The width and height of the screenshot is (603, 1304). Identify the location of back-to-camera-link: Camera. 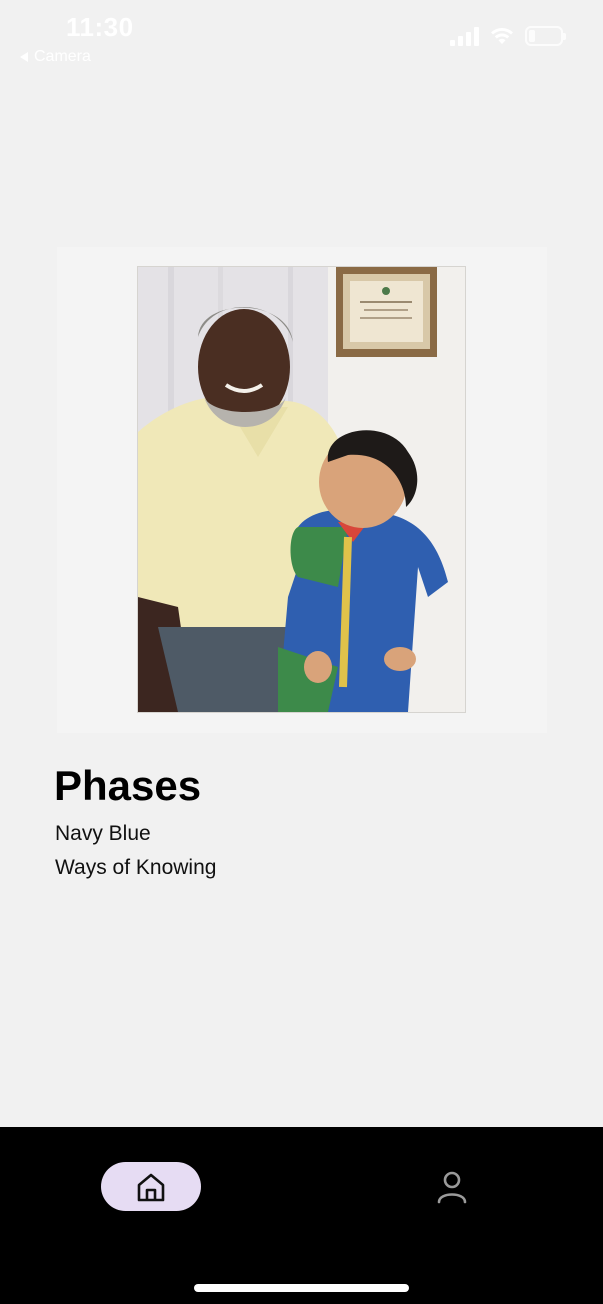
(55, 57).